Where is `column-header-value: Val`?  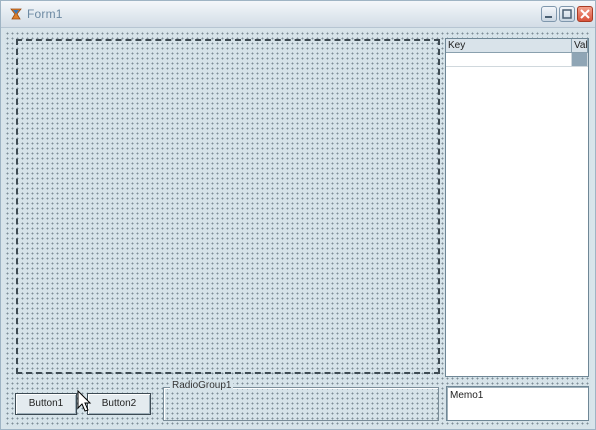
column-header-value: Val is located at coordinates (580, 46).